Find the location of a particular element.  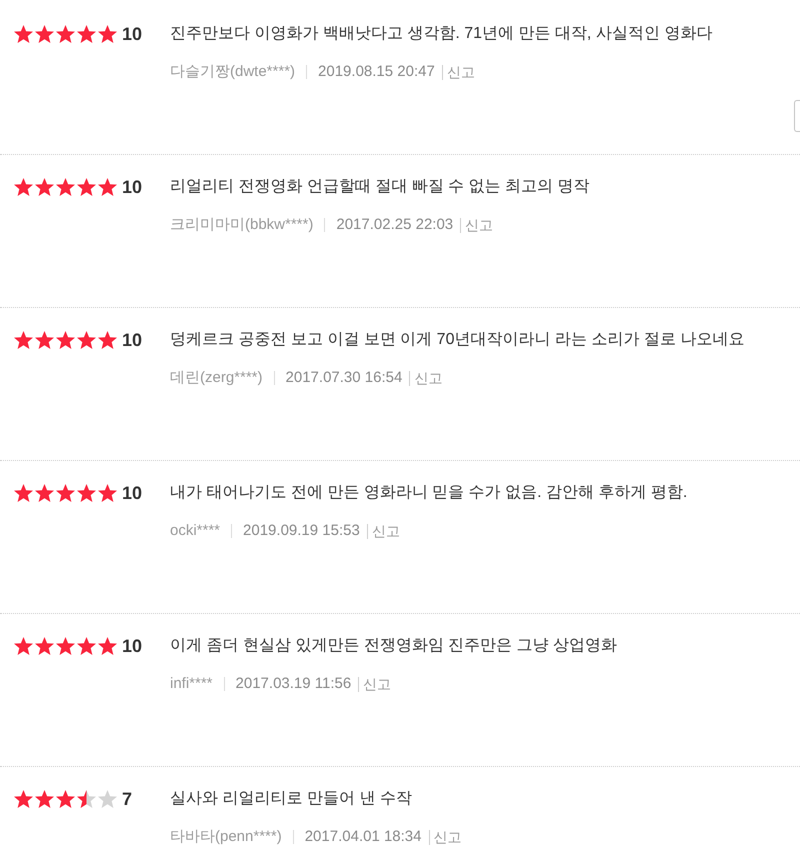

review-author: 타바타(penn****) is located at coordinates (226, 836).